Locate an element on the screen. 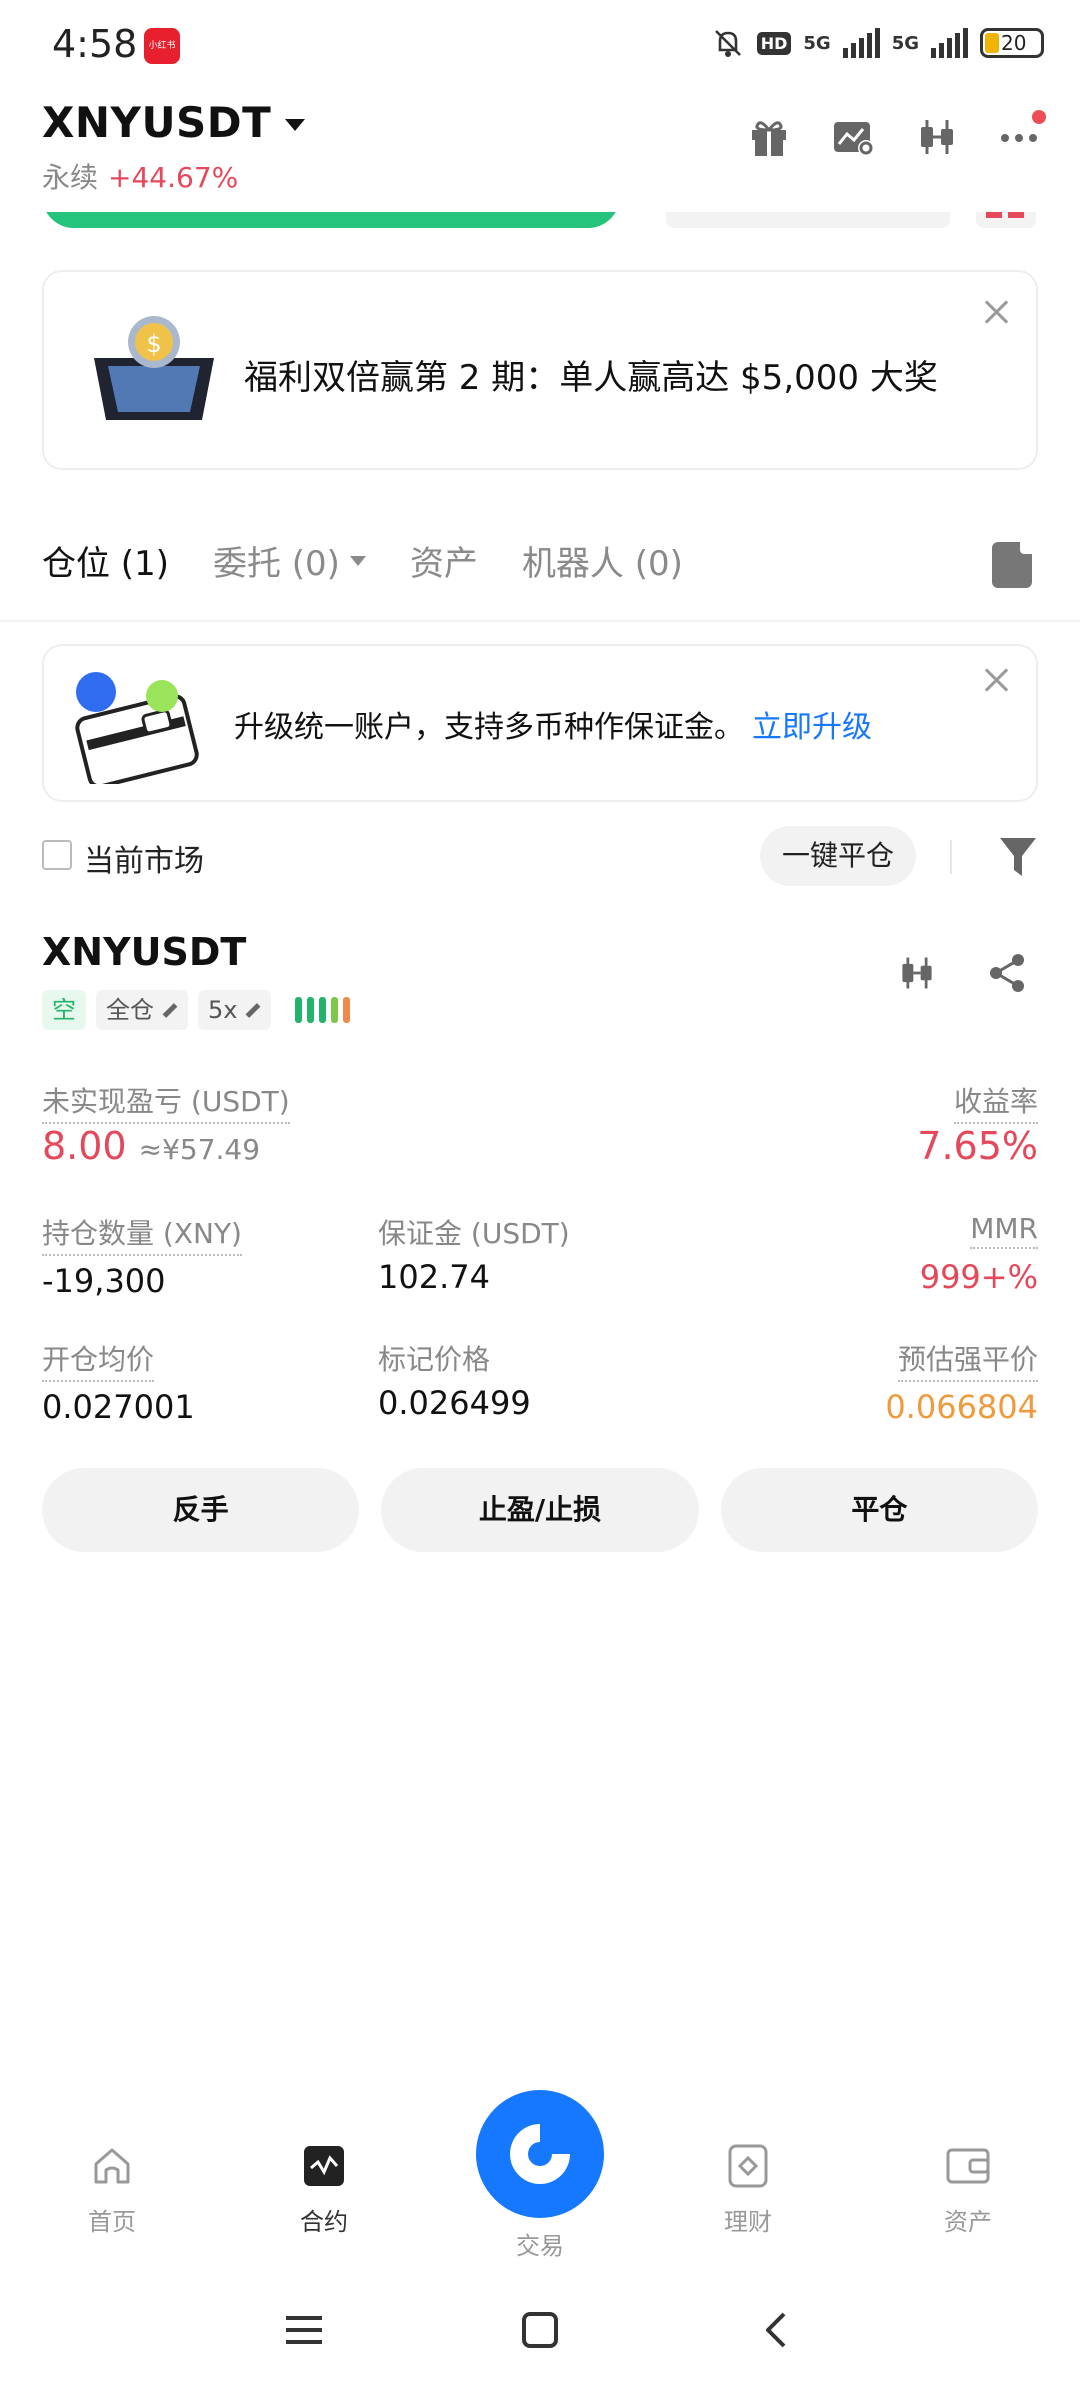 The image size is (1080, 2400). change-percent: +44.67% is located at coordinates (173, 177).